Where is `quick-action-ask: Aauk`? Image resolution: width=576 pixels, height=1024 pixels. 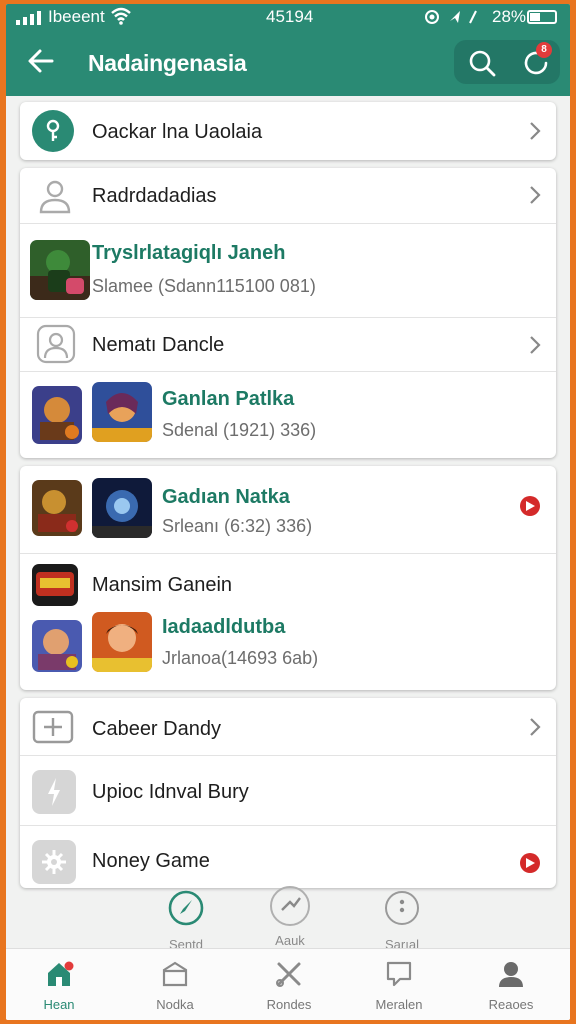 quick-action-ask: Aauk is located at coordinates (290, 916).